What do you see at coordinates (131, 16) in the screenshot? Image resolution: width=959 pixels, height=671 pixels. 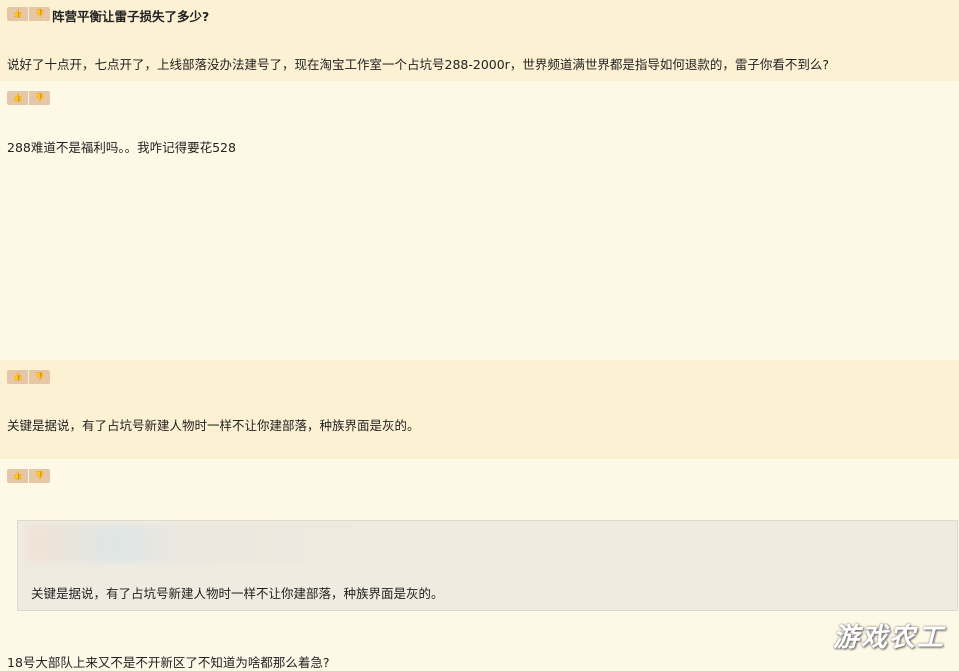 I see `thread-title: 阵营平衡让雷子损失了多少?` at bounding box center [131, 16].